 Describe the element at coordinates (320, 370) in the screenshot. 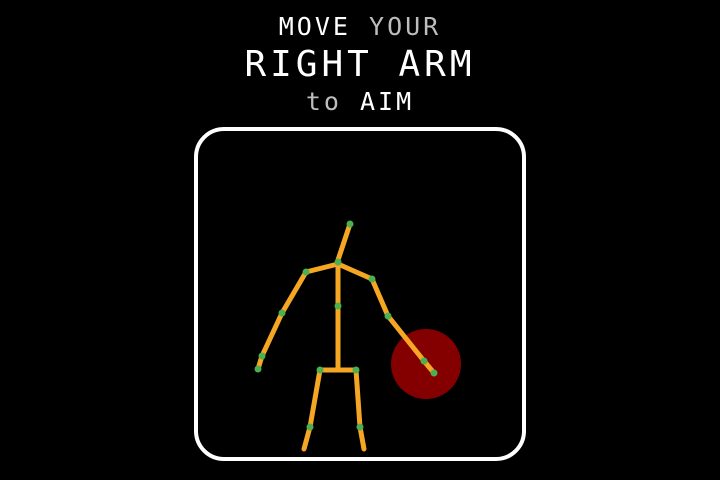

I see `joint-left-hip` at that location.